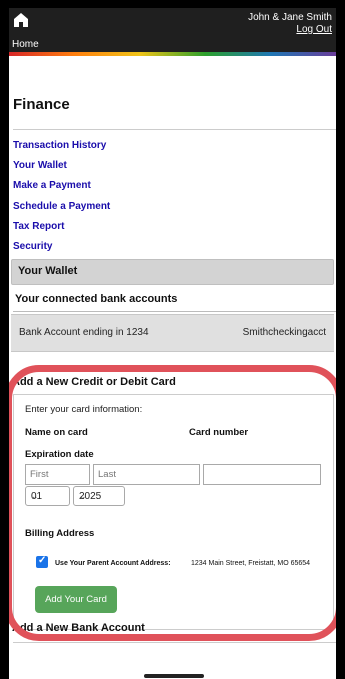 This screenshot has height=679, width=345. Describe the element at coordinates (113, 563) in the screenshot. I see `use-parent-address-label: Use Your Parent Account Address:` at that location.